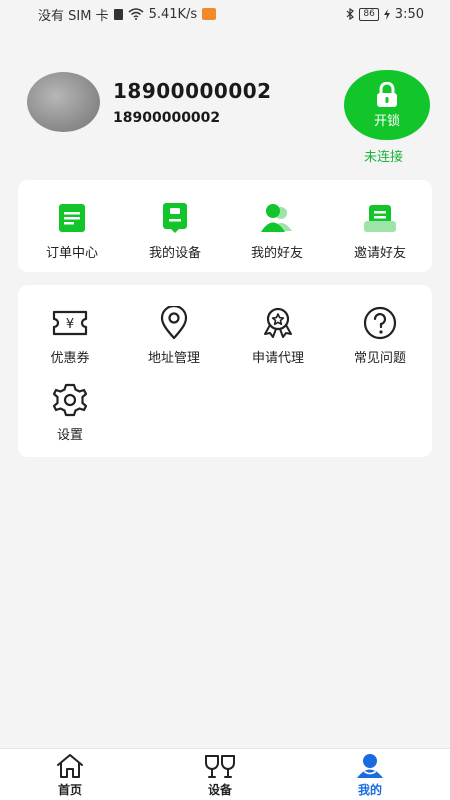 The image size is (450, 800). What do you see at coordinates (69, 435) in the screenshot?
I see `service-item-label: 设置` at bounding box center [69, 435].